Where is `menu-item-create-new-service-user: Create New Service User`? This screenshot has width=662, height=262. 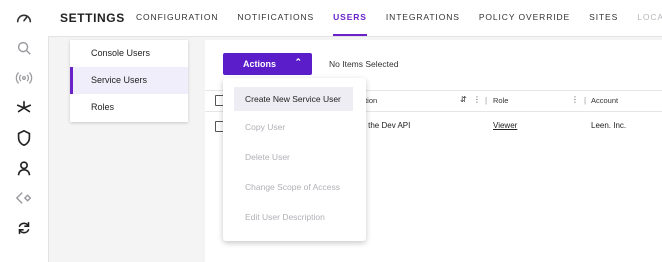 menu-item-create-new-service-user: Create New Service User is located at coordinates (293, 99).